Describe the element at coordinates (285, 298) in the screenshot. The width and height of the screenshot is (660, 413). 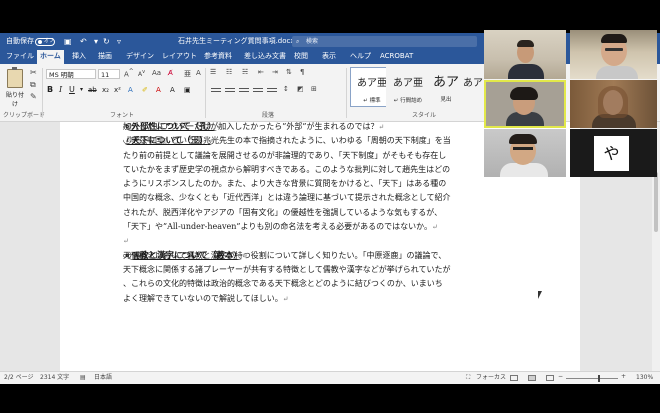
I see `paragraph-mark: ↵` at that location.